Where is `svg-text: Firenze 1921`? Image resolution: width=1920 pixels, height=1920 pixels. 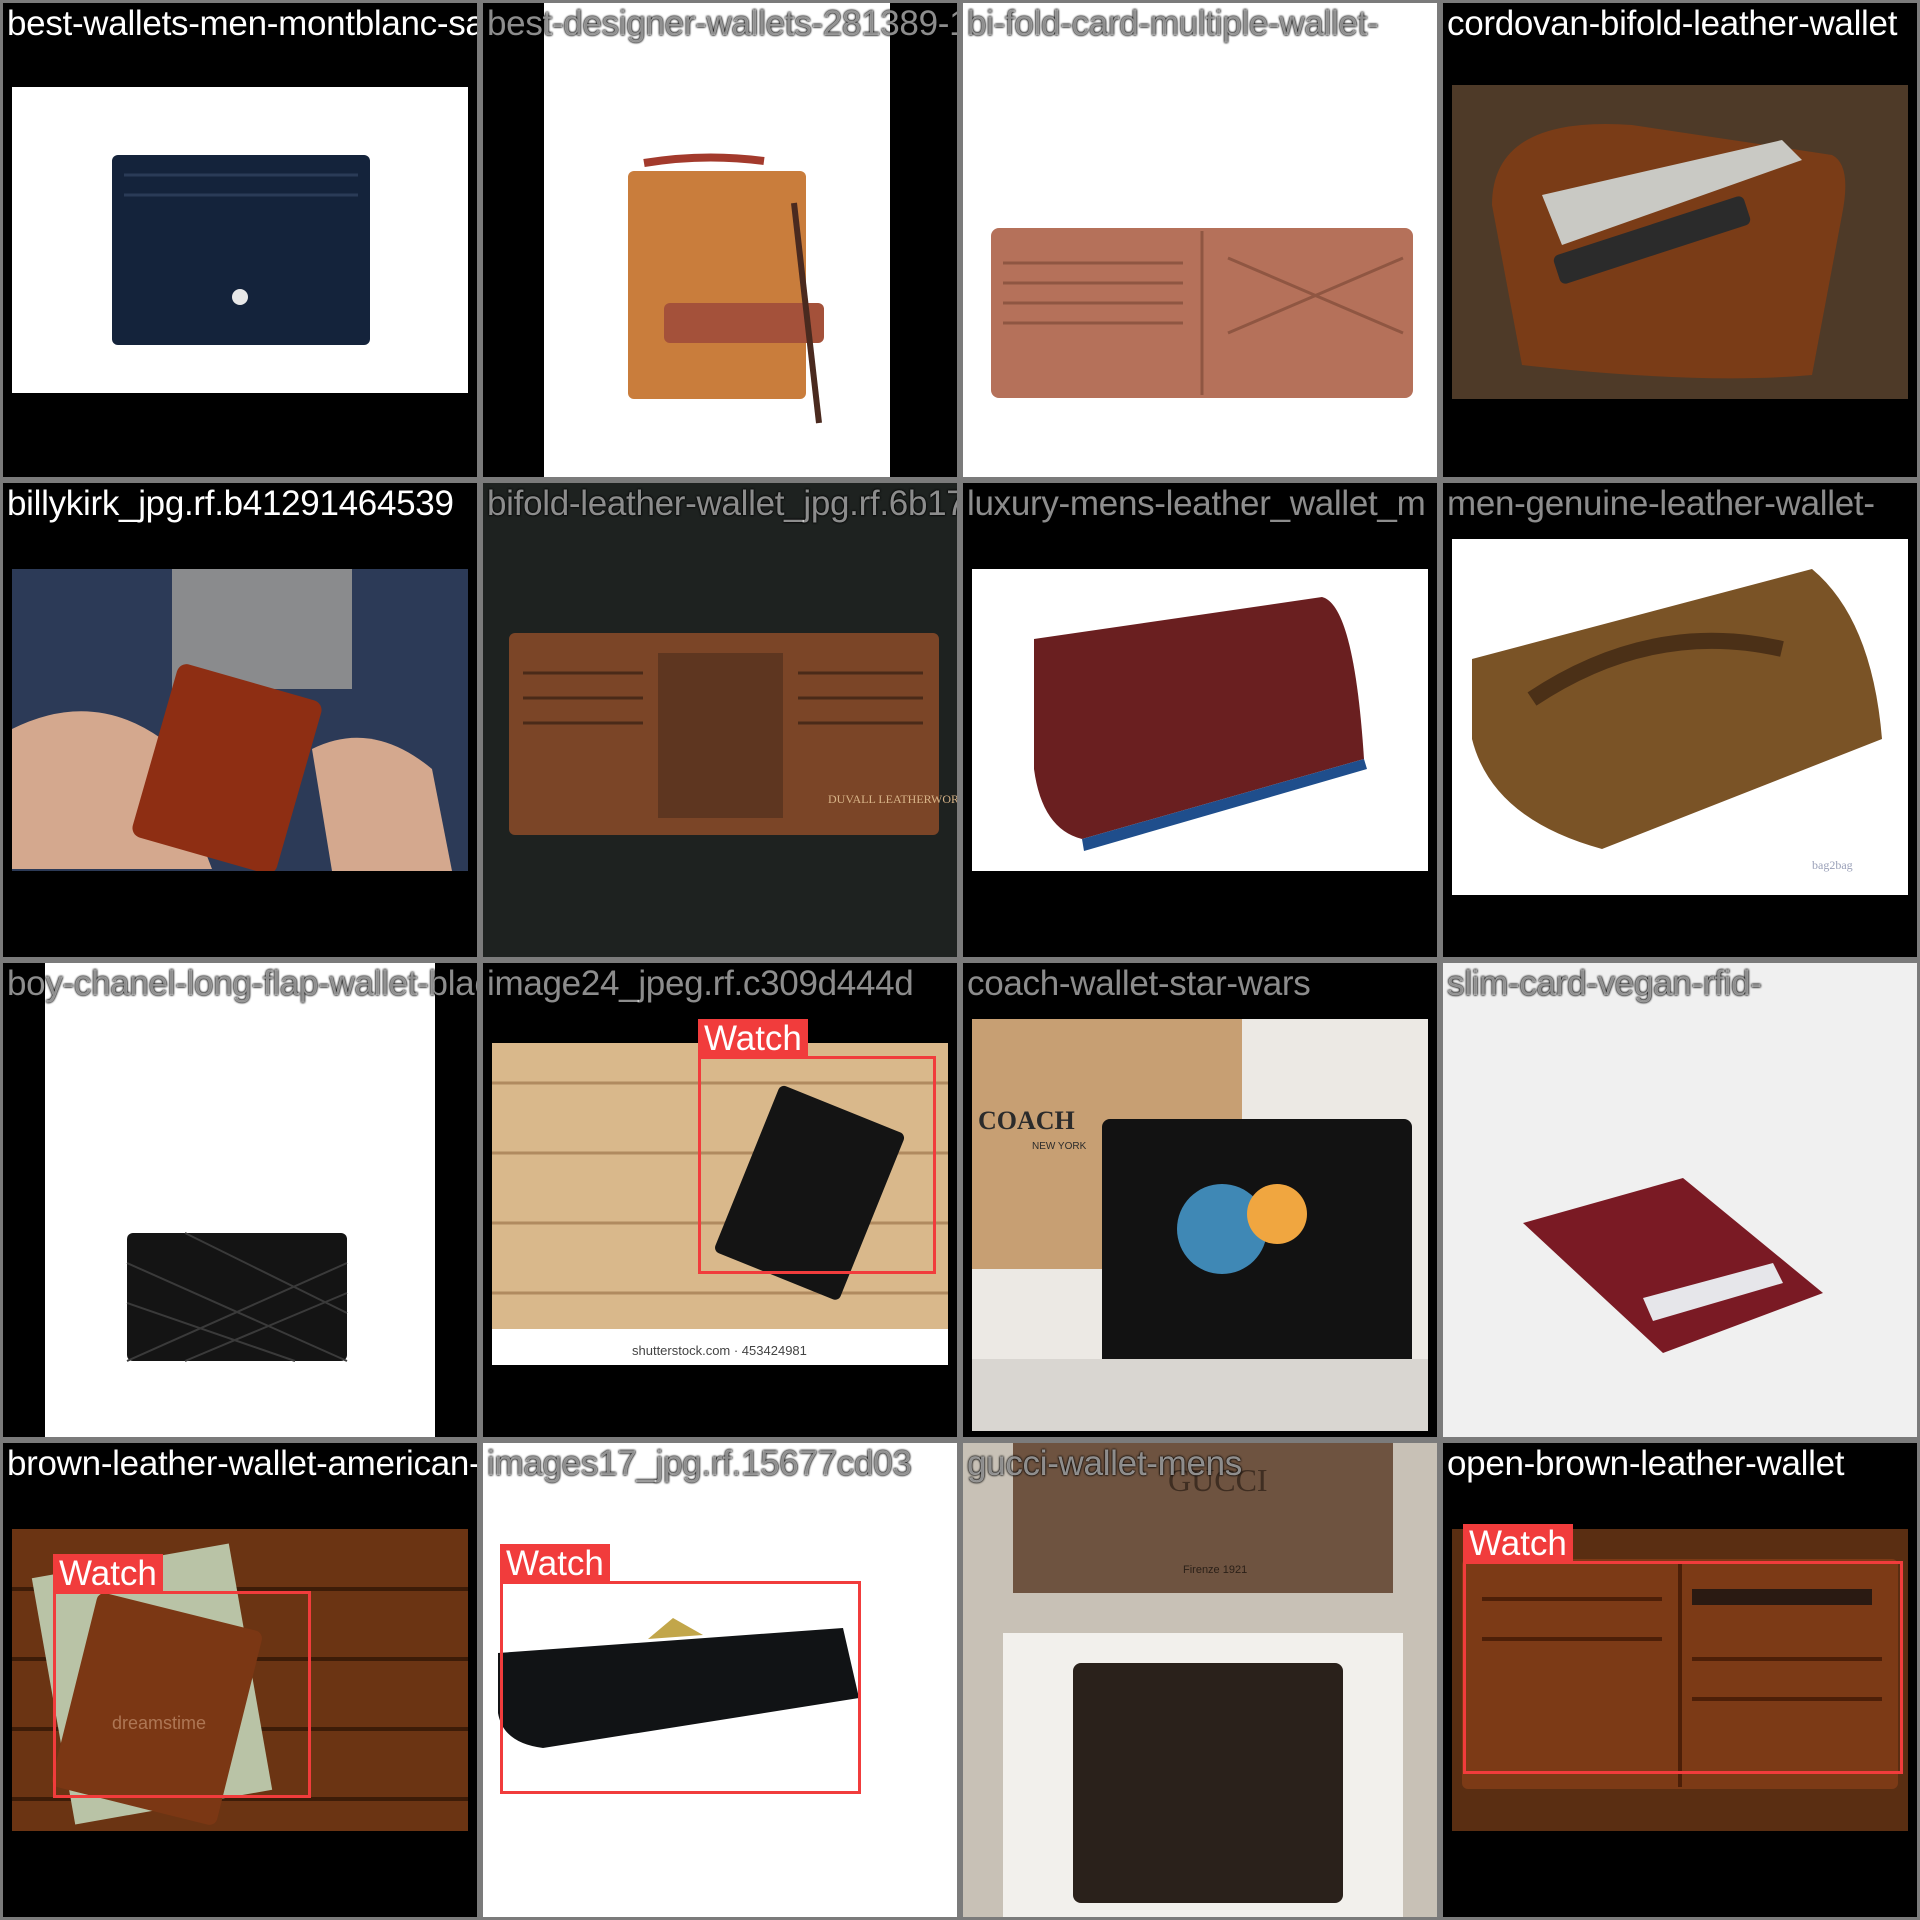
svg-text: Firenze 1921 is located at coordinates (1215, 1570).